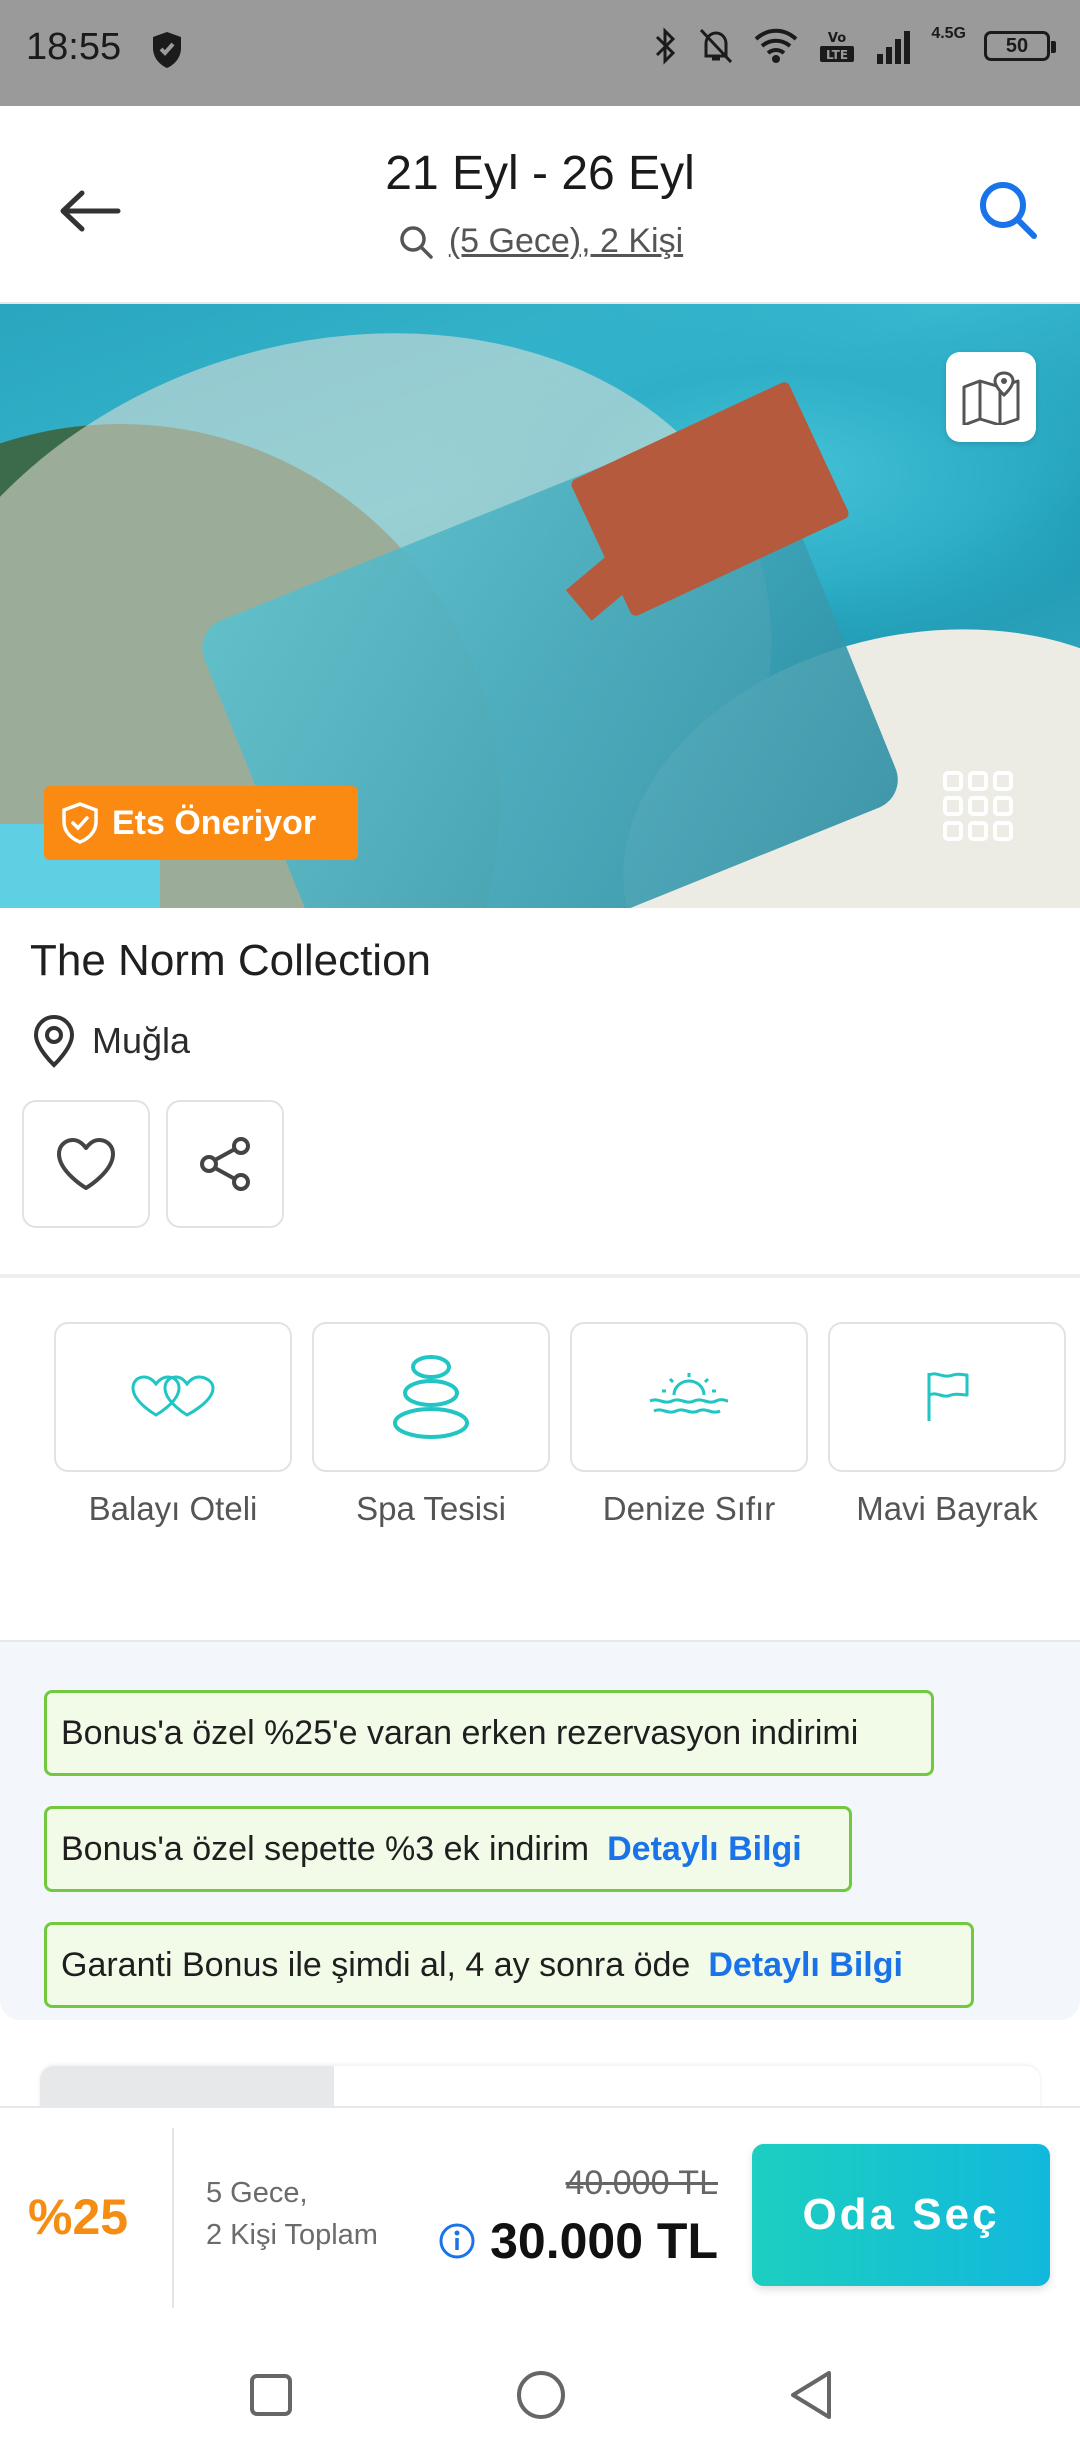 This screenshot has height=2460, width=1080. What do you see at coordinates (901, 2215) in the screenshot?
I see `select-room-button: Oda Seç` at bounding box center [901, 2215].